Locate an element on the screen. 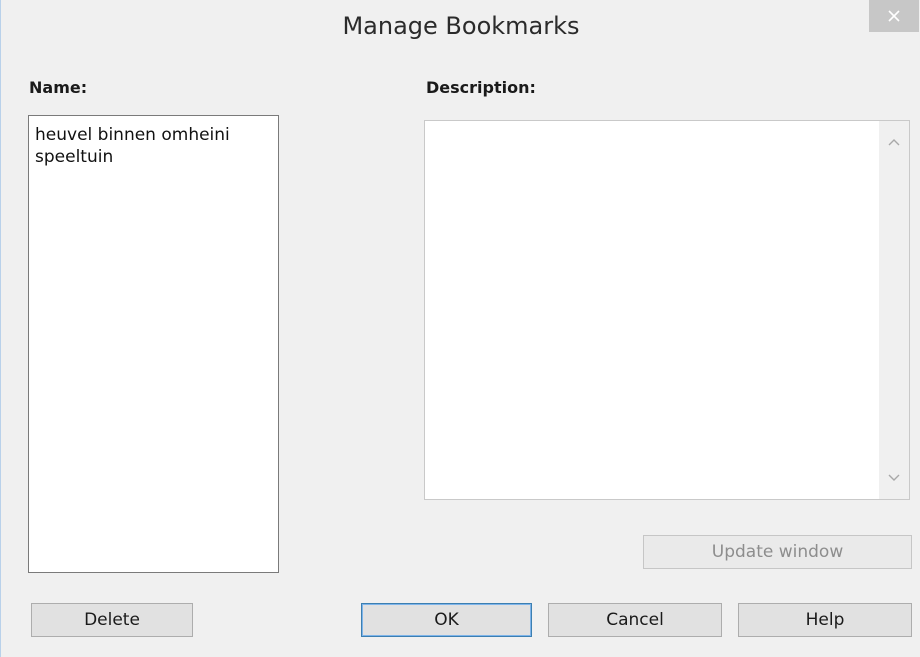  close-icon is located at coordinates (894, 16).